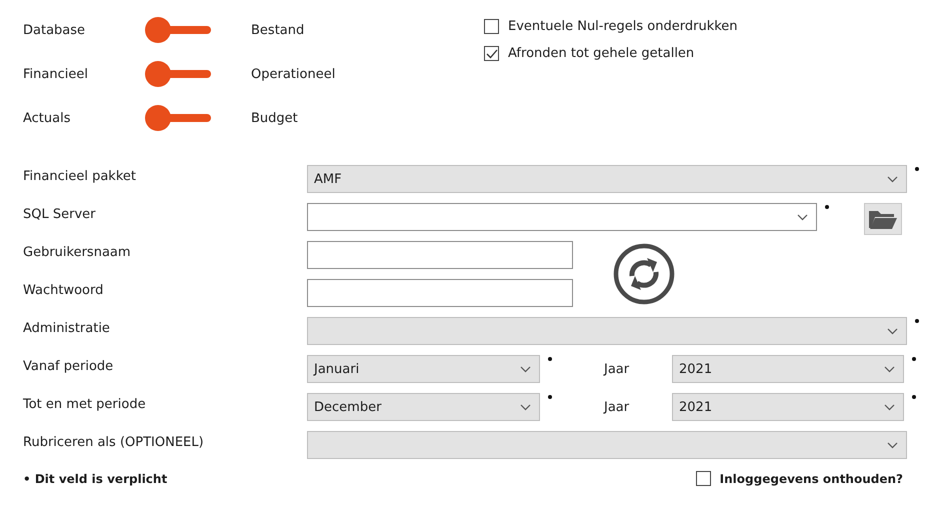  What do you see at coordinates (95, 479) in the screenshot?
I see `required-note: • Dit veld is verplicht` at bounding box center [95, 479].